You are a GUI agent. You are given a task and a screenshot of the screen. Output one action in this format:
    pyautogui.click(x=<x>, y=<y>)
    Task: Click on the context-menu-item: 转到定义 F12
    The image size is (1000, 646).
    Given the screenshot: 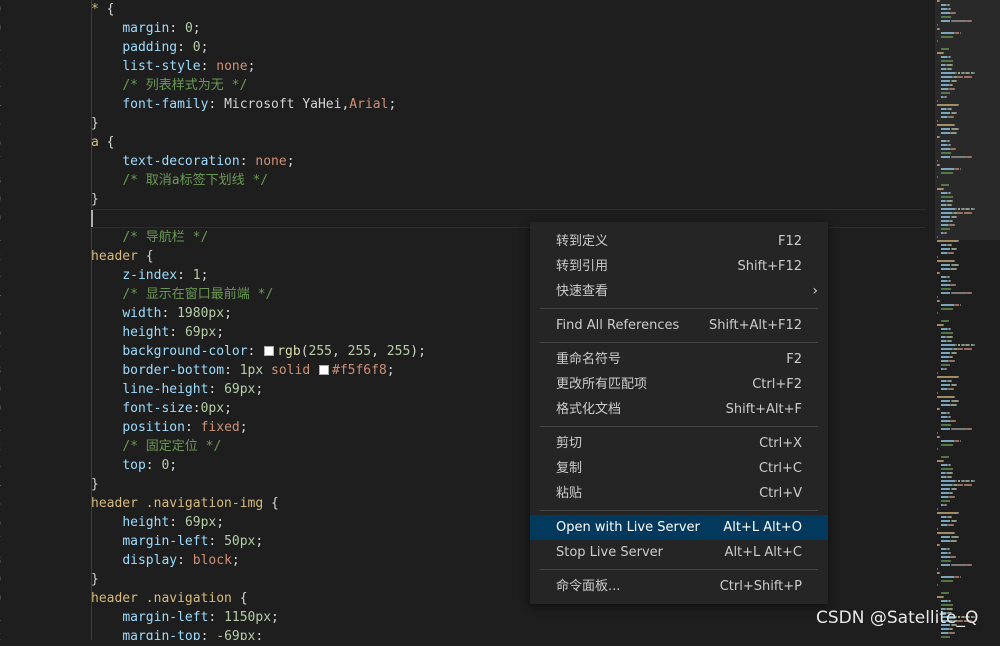 What is the action you would take?
    pyautogui.click(x=679, y=241)
    